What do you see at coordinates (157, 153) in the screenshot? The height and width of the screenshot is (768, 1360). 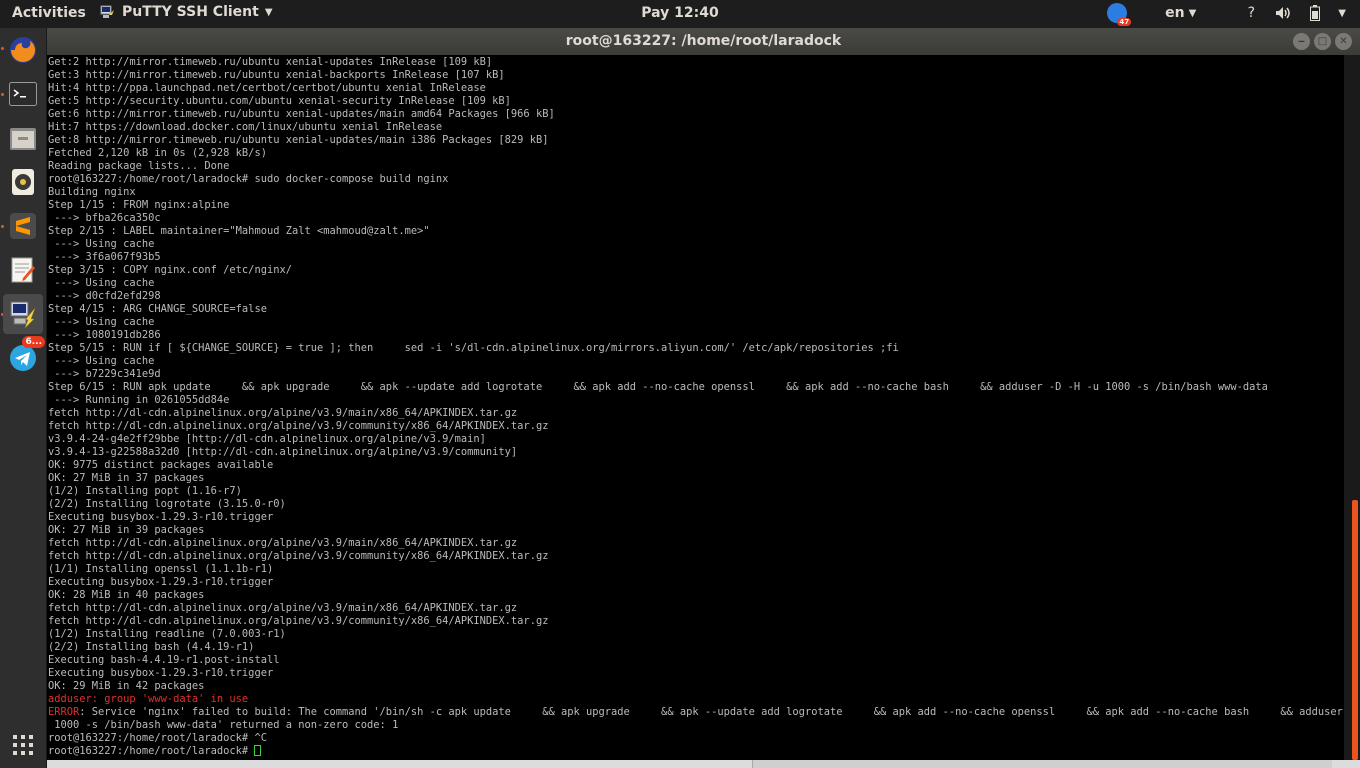 I see `terminal-line: Fetched 2,120 kB in 0s (2,928 kB/s)` at bounding box center [157, 153].